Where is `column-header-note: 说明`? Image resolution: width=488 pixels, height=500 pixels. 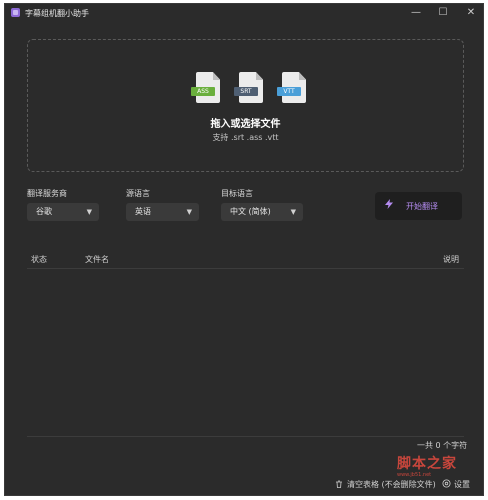 column-header-note: 说明 is located at coordinates (451, 259).